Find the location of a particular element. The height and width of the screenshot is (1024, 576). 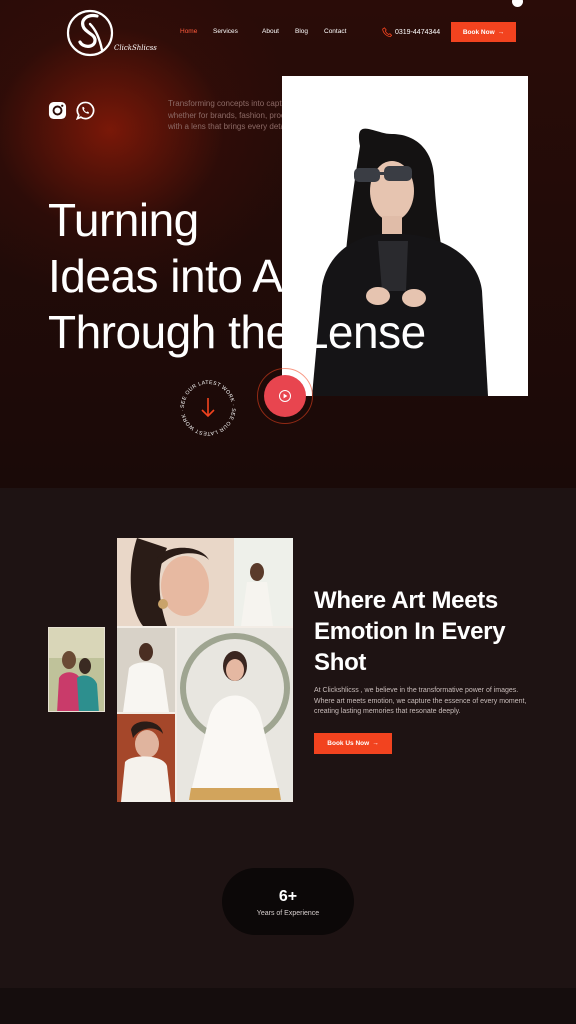

experience-label: Years of Experience is located at coordinates (288, 913).